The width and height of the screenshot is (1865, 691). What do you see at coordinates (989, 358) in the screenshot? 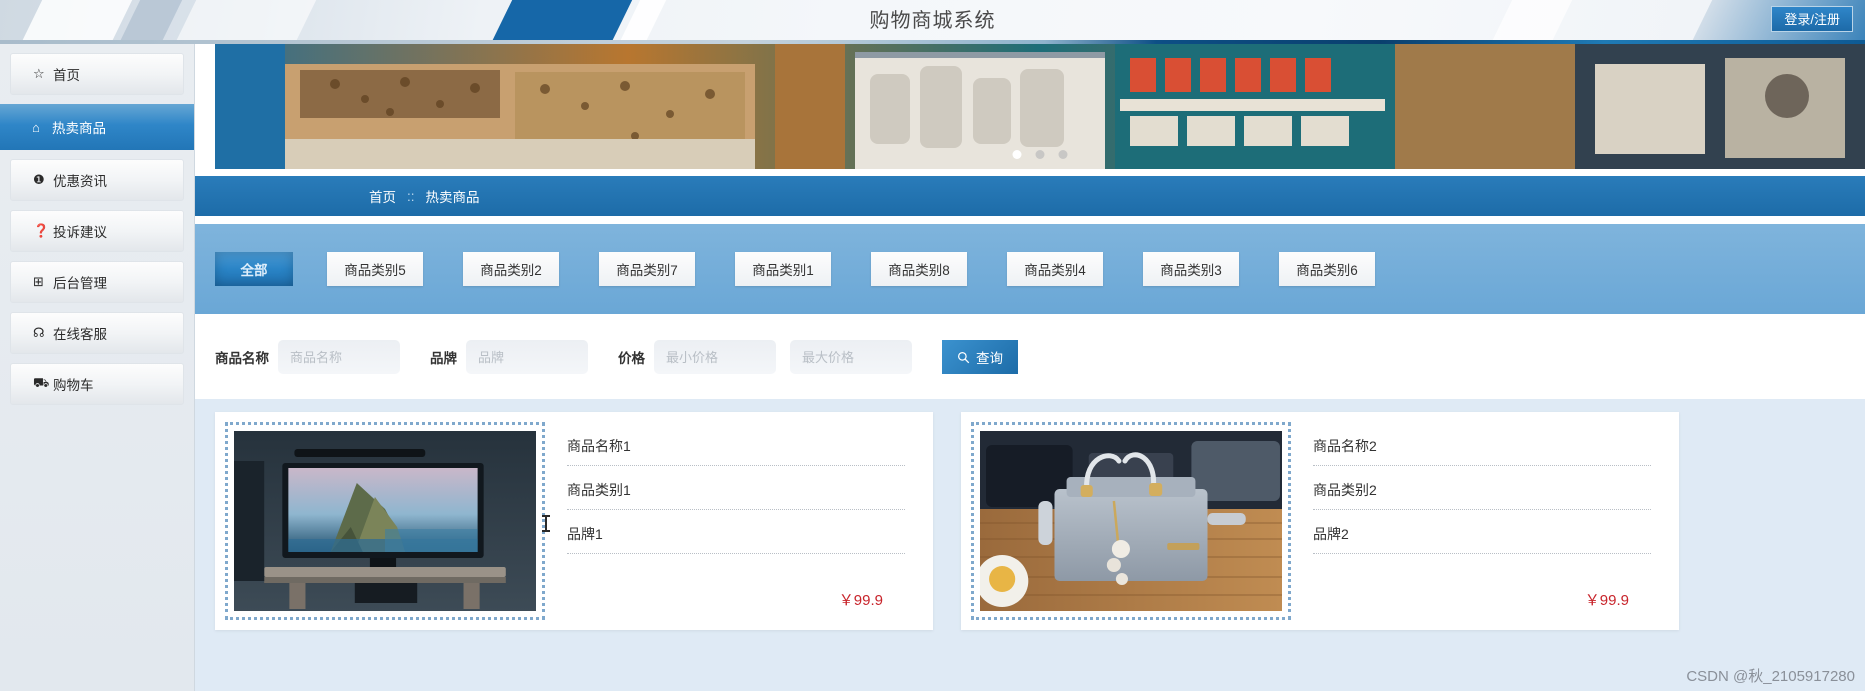
I see `query-button-label: 查询` at bounding box center [989, 358].